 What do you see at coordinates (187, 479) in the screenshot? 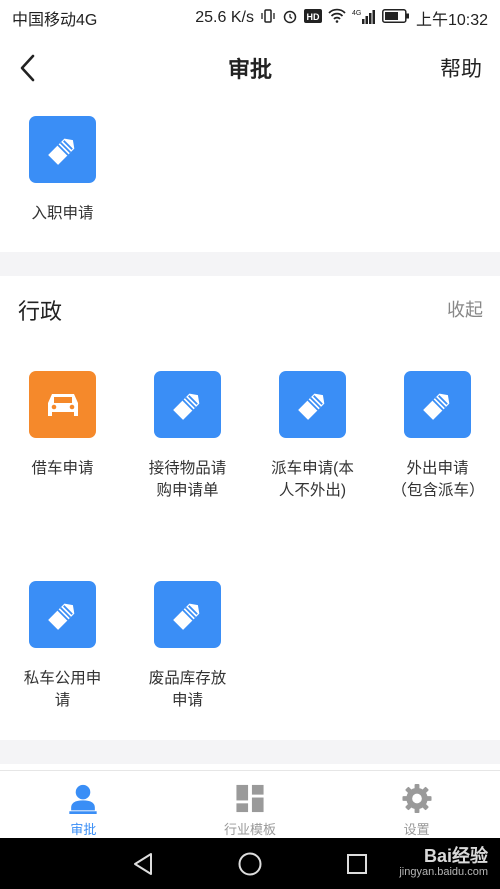
I see `app-label: 接待物品请购申请单` at bounding box center [187, 479].